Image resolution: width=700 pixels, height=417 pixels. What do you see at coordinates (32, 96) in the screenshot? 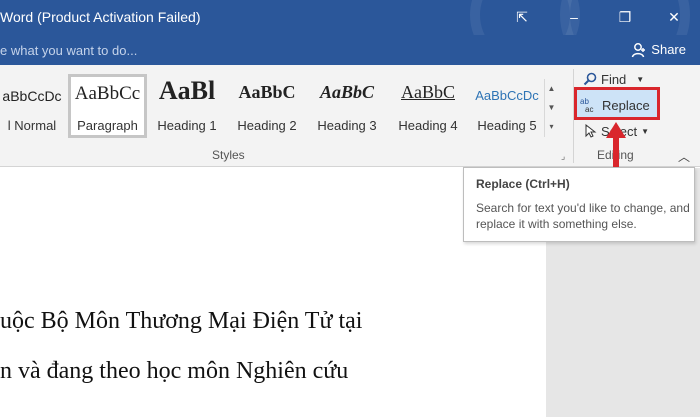
I see `style-sample: aBbCcDc` at bounding box center [32, 96].